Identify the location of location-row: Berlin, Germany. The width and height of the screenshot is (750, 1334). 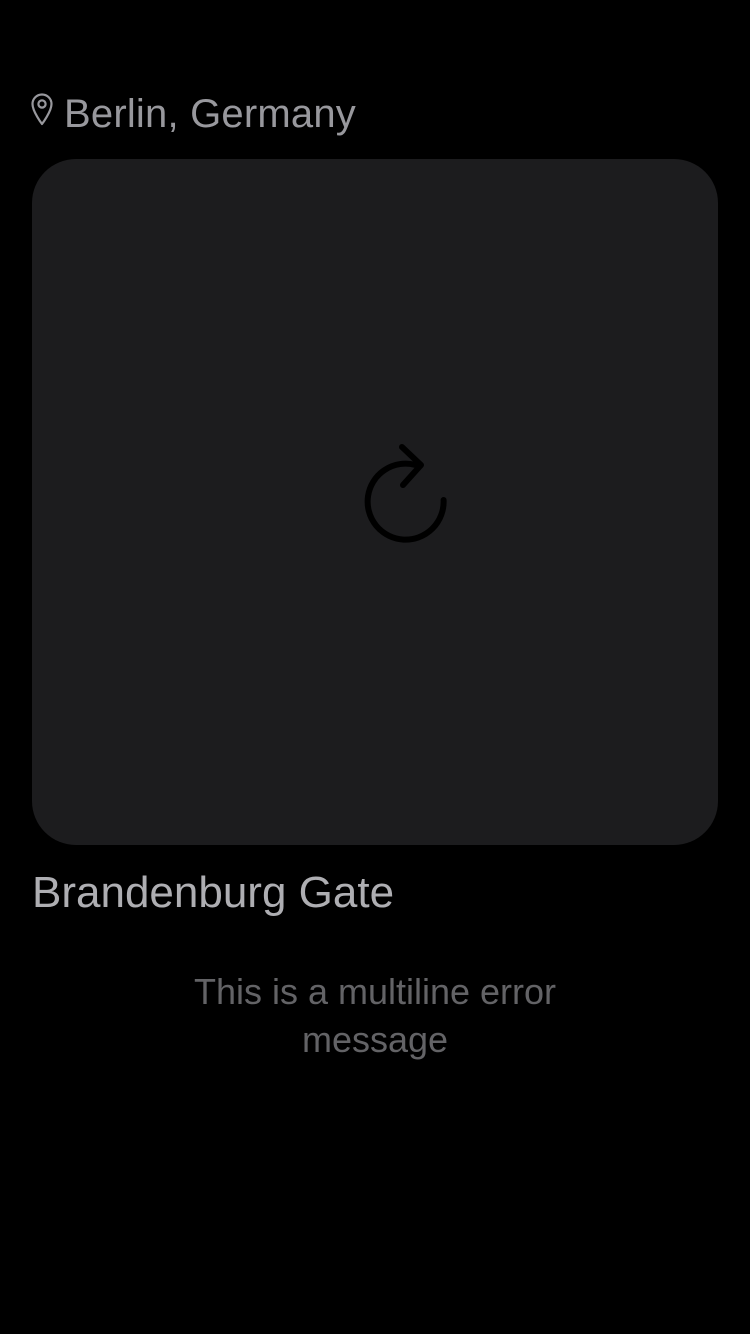
(193, 114).